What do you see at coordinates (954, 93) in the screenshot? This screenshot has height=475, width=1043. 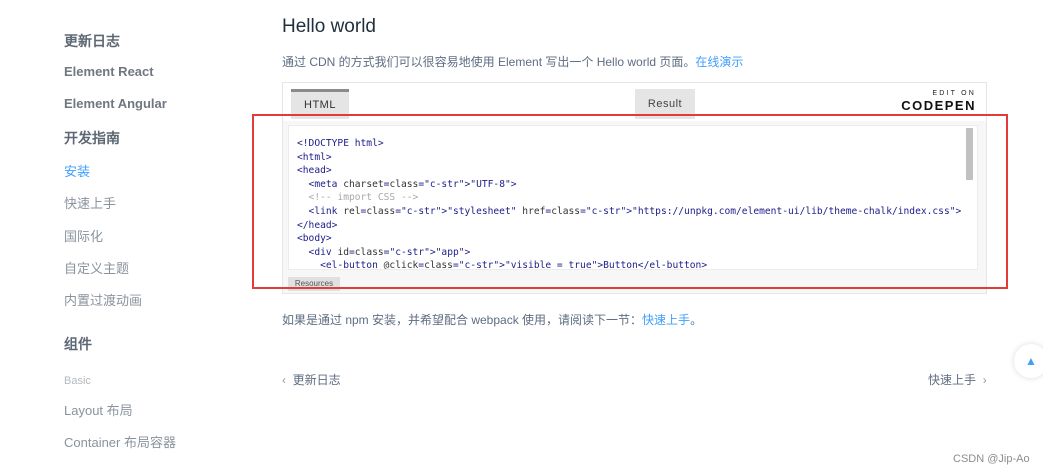 I see `edit-on-label: EDIT ON` at bounding box center [954, 93].